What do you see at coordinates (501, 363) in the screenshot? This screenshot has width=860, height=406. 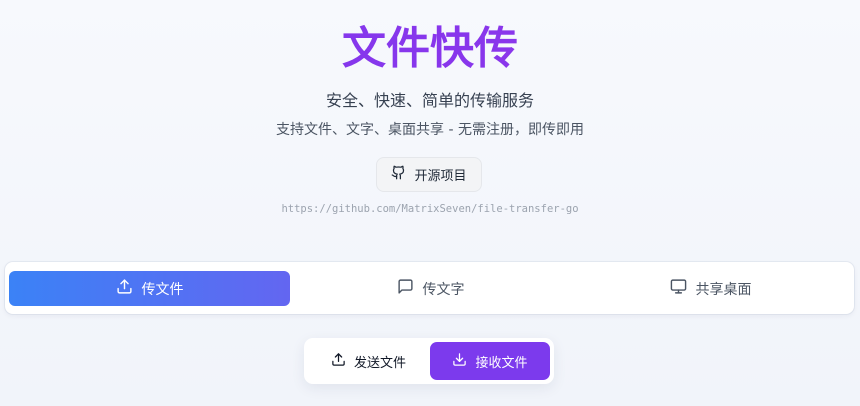 I see `receive-file-label: 接收文件` at bounding box center [501, 363].